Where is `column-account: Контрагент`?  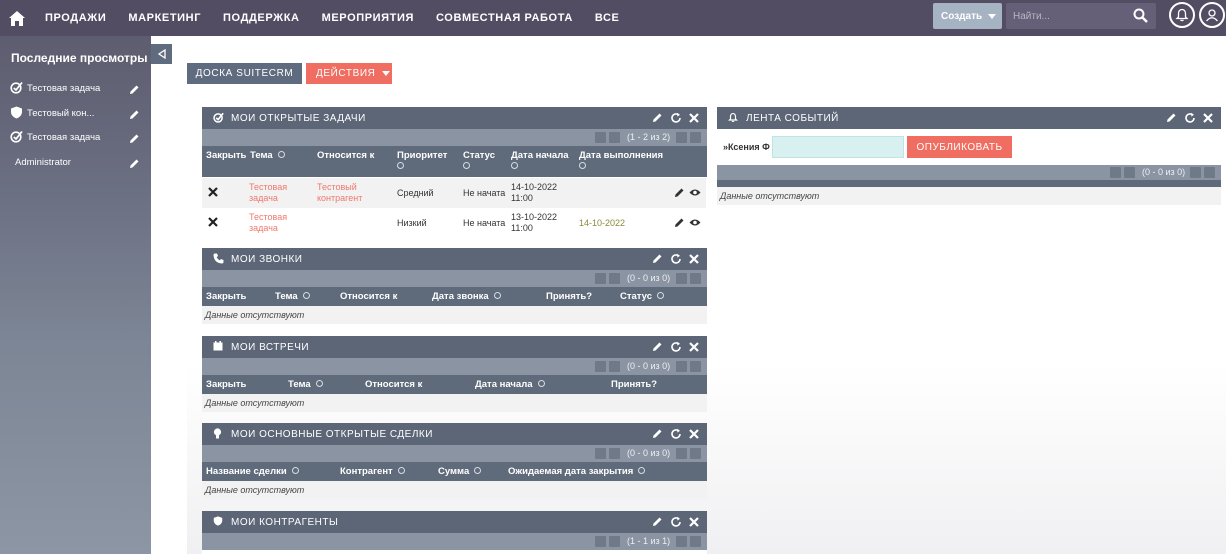 column-account: Контрагент is located at coordinates (372, 471).